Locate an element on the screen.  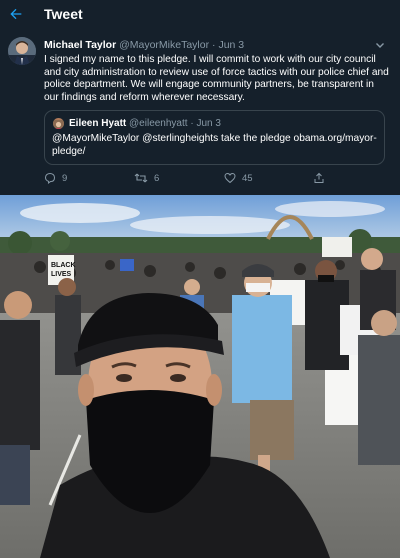
reply-count: 9 is located at coordinates (65, 178).